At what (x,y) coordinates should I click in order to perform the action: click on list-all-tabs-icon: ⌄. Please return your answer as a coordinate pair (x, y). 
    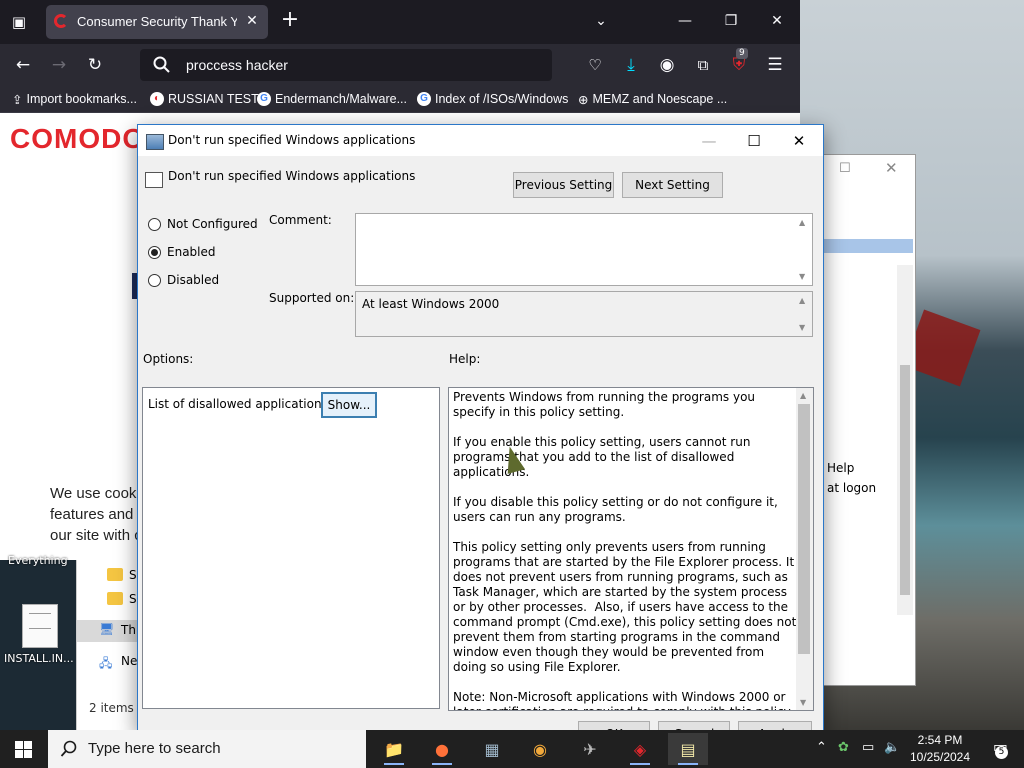
    Looking at the image, I should click on (601, 21).